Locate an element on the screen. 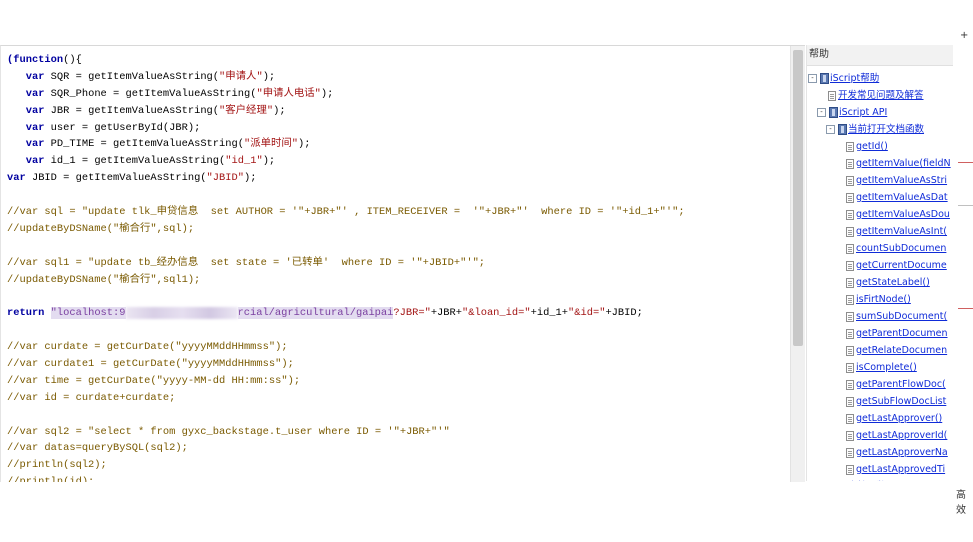 The width and height of the screenshot is (973, 542). help-tree-item: isComplete() is located at coordinates (881, 367).